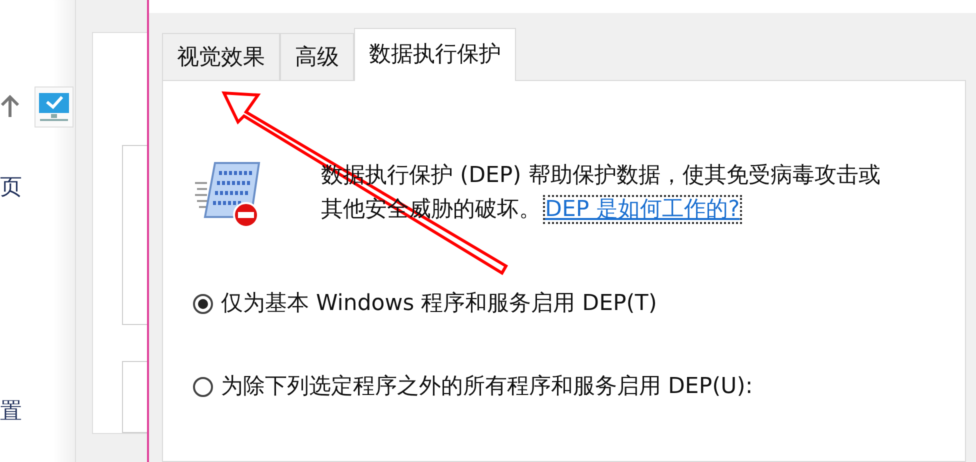 This screenshot has height=462, width=976. What do you see at coordinates (439, 304) in the screenshot?
I see `option-label: 仅为基本 Windows 程序和服务启用 DEP(T)` at bounding box center [439, 304].